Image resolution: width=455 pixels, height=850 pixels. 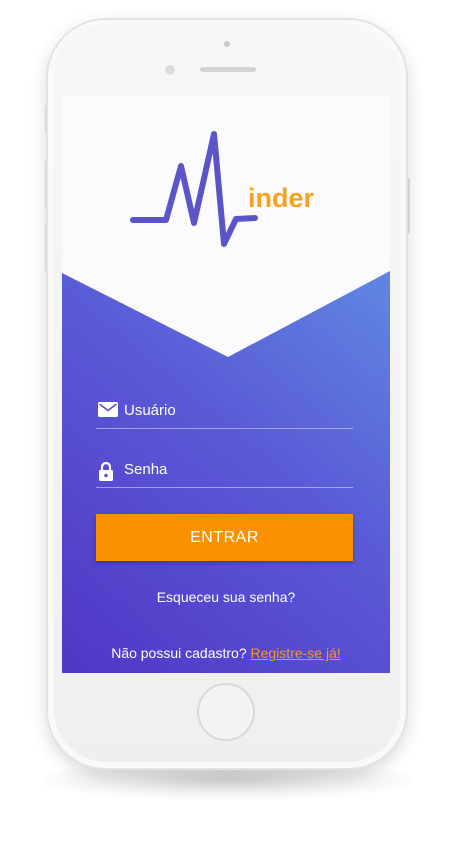 I want to click on signup-link: Registre-se já!, so click(x=296, y=653).